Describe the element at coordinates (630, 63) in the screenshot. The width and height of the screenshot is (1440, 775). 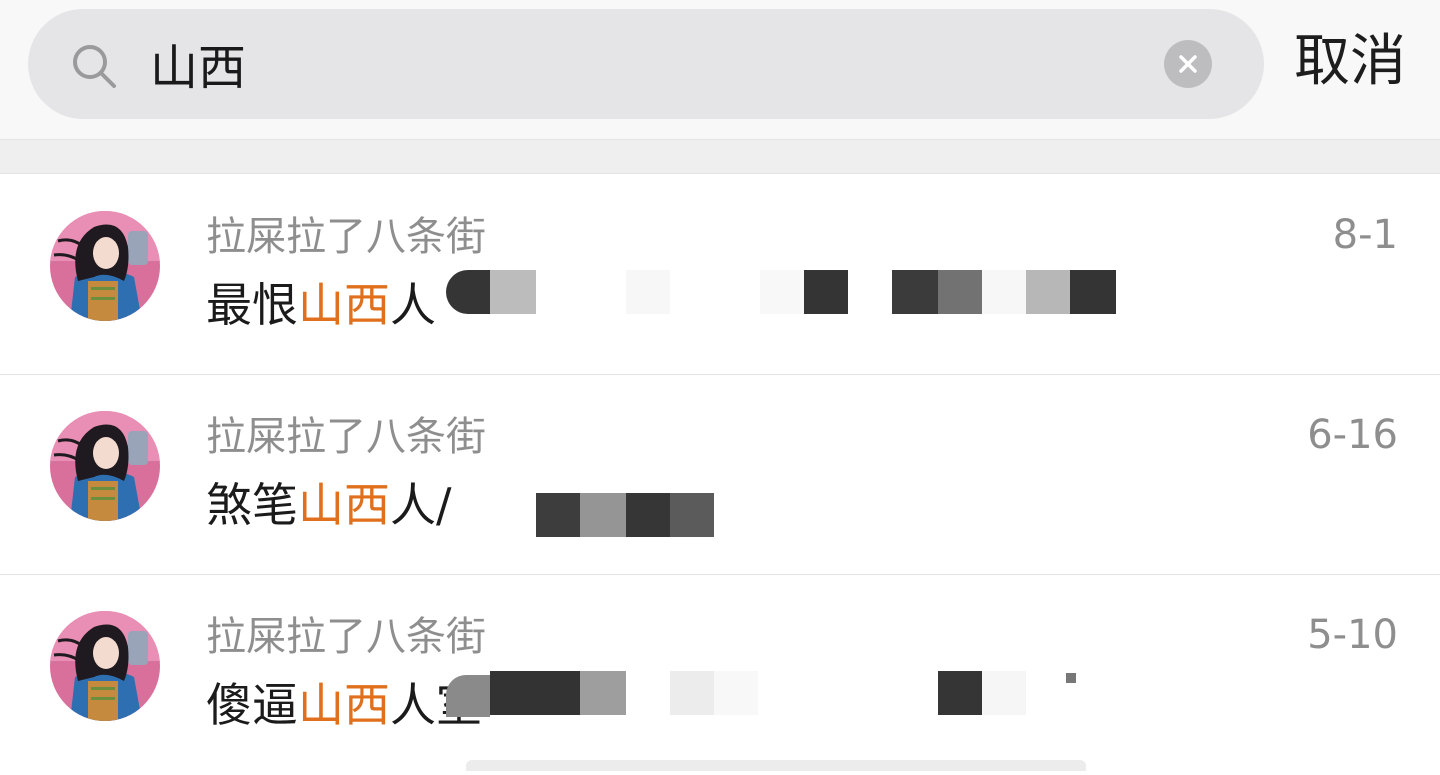
I see `search-input` at that location.